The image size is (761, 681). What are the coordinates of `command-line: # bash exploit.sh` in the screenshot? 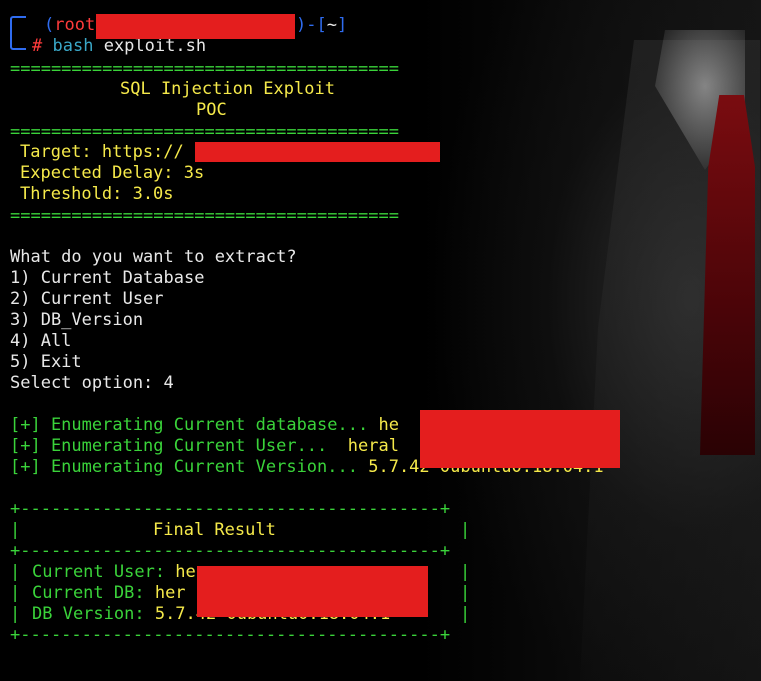 It's located at (119, 46).